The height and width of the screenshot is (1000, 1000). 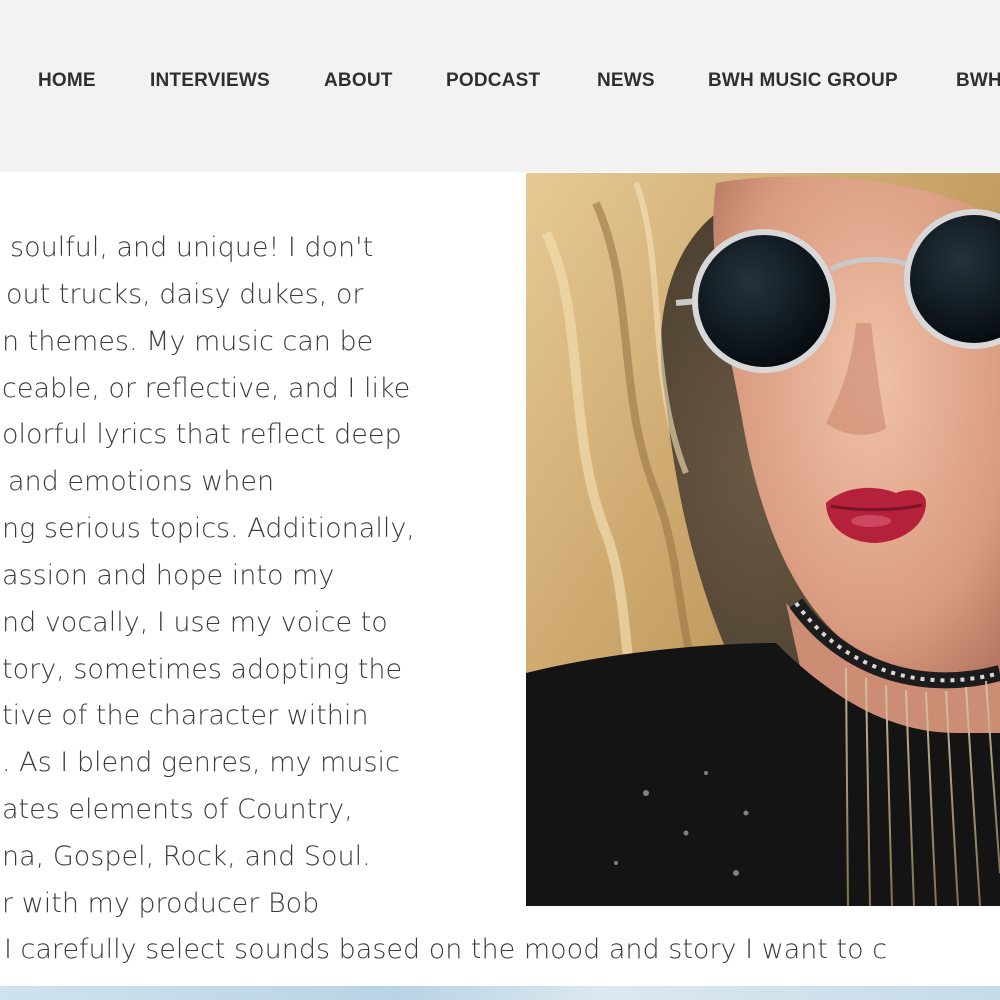 I want to click on article-line: and emotions when, so click(x=141, y=481).